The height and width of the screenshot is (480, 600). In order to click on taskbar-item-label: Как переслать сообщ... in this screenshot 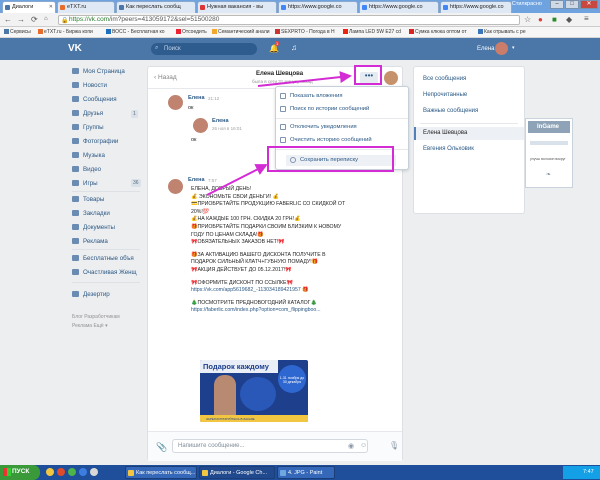, I will do `click(166, 473)`.